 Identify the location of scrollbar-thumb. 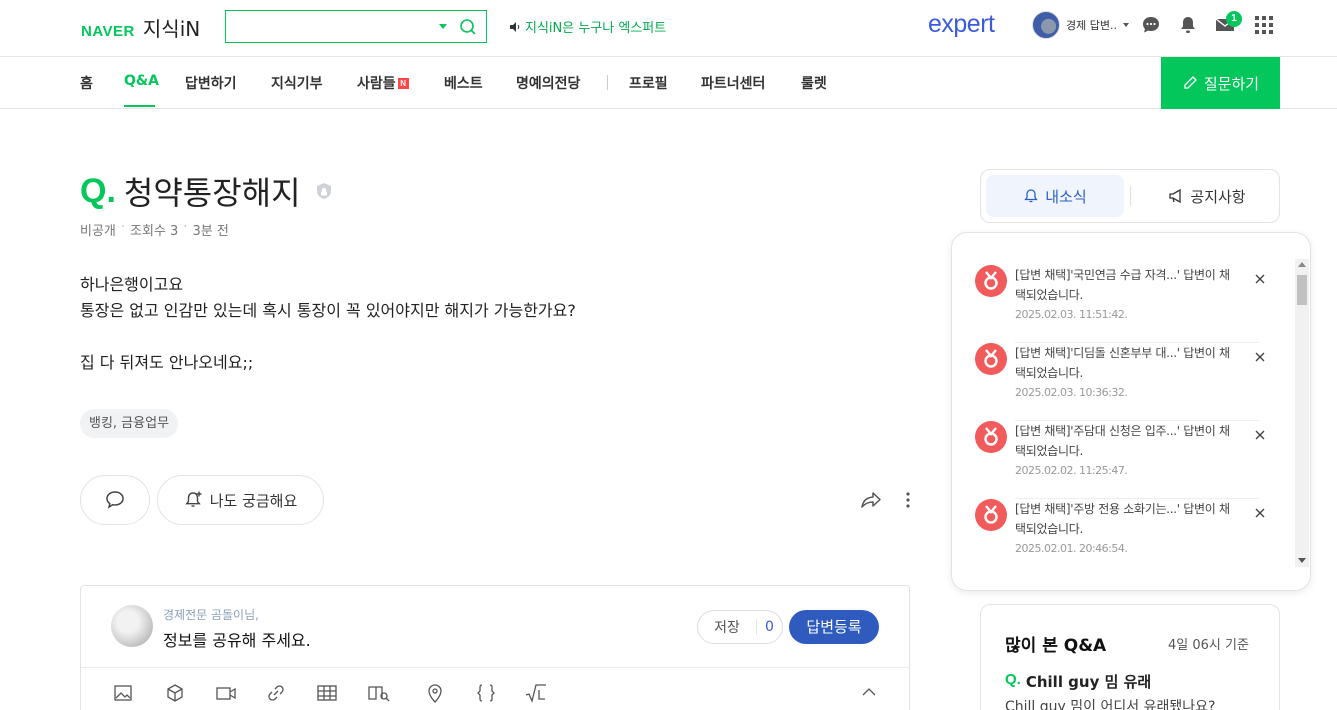
(1302, 290).